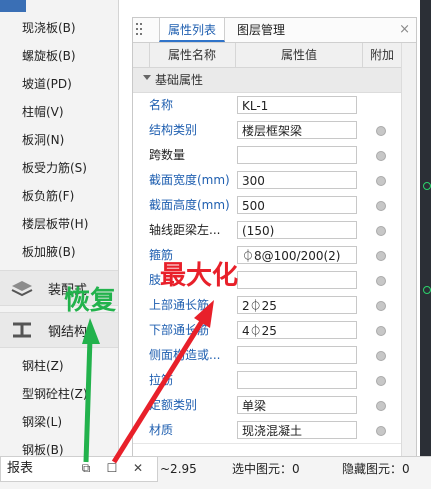 This screenshot has height=489, width=431. What do you see at coordinates (86, 468) in the screenshot?
I see `restore-icon: ⧉` at bounding box center [86, 468].